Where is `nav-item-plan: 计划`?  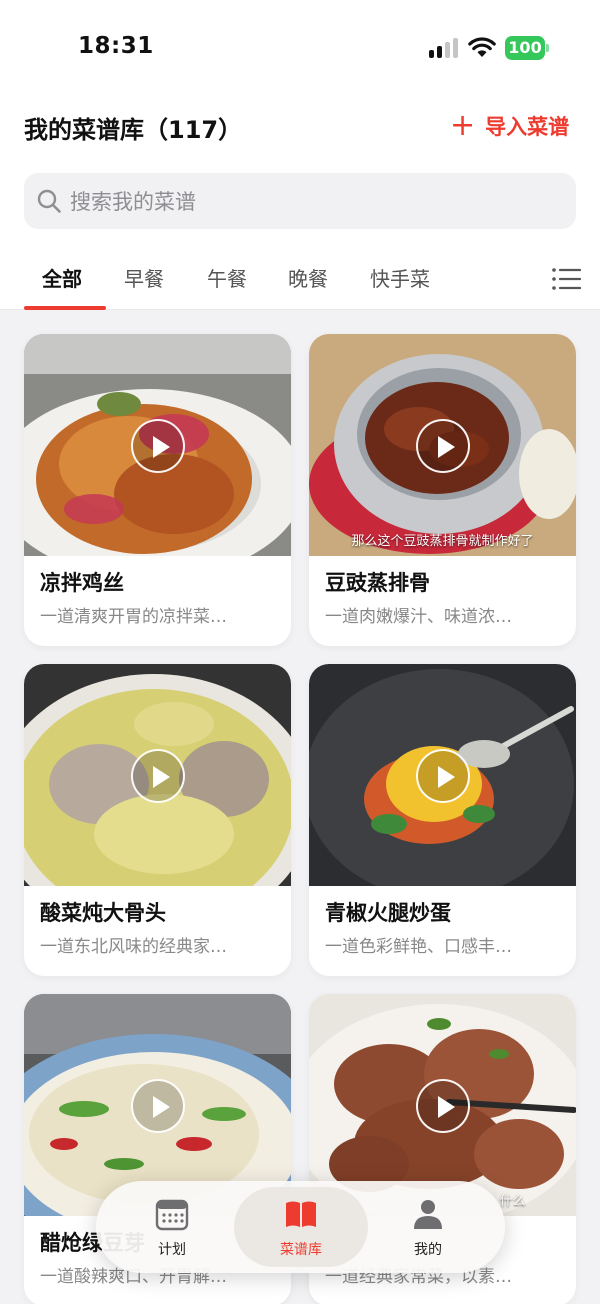
nav-item-plan: 计划 is located at coordinates (172, 1227).